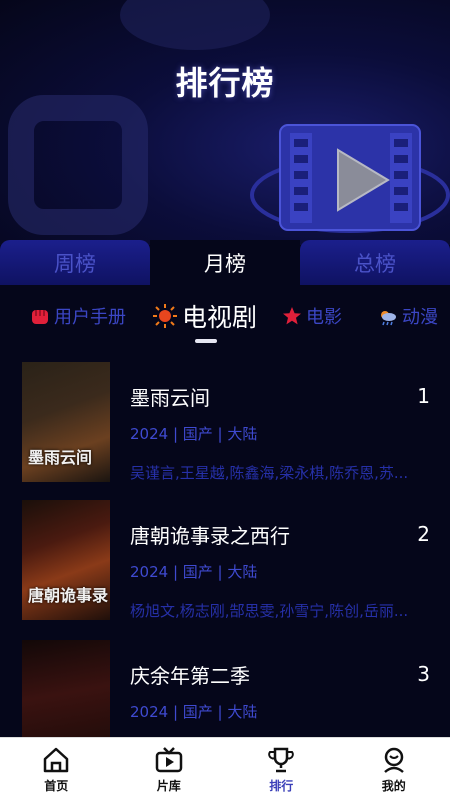 This screenshot has height=800, width=450. Describe the element at coordinates (40, 317) in the screenshot. I see `fist-icon` at that location.